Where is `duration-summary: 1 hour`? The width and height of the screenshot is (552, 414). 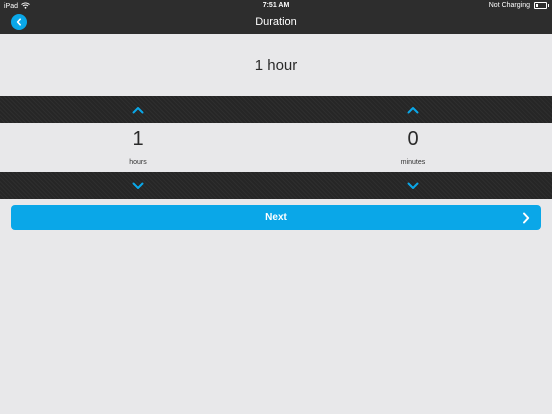 duration-summary: 1 hour is located at coordinates (276, 65).